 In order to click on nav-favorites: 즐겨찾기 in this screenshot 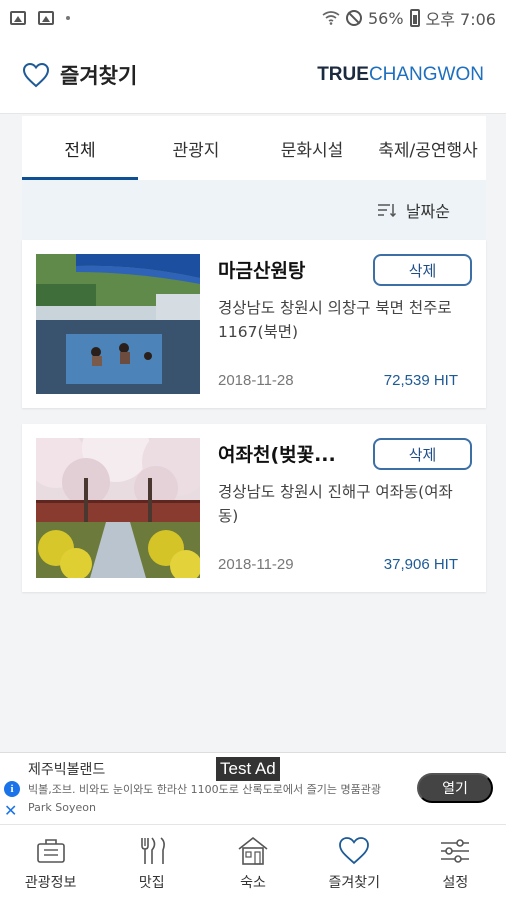, I will do `click(354, 862)`.